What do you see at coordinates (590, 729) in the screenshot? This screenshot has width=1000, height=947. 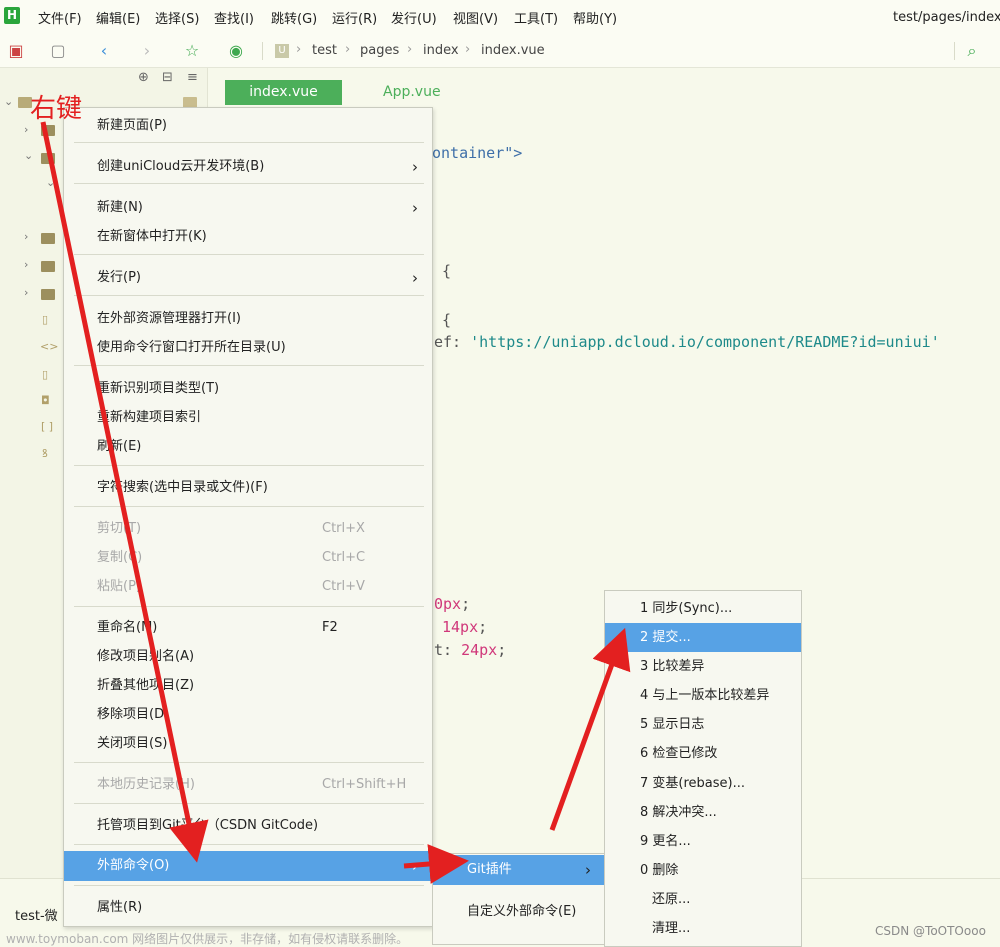 I see `arrow-to-commit` at bounding box center [590, 729].